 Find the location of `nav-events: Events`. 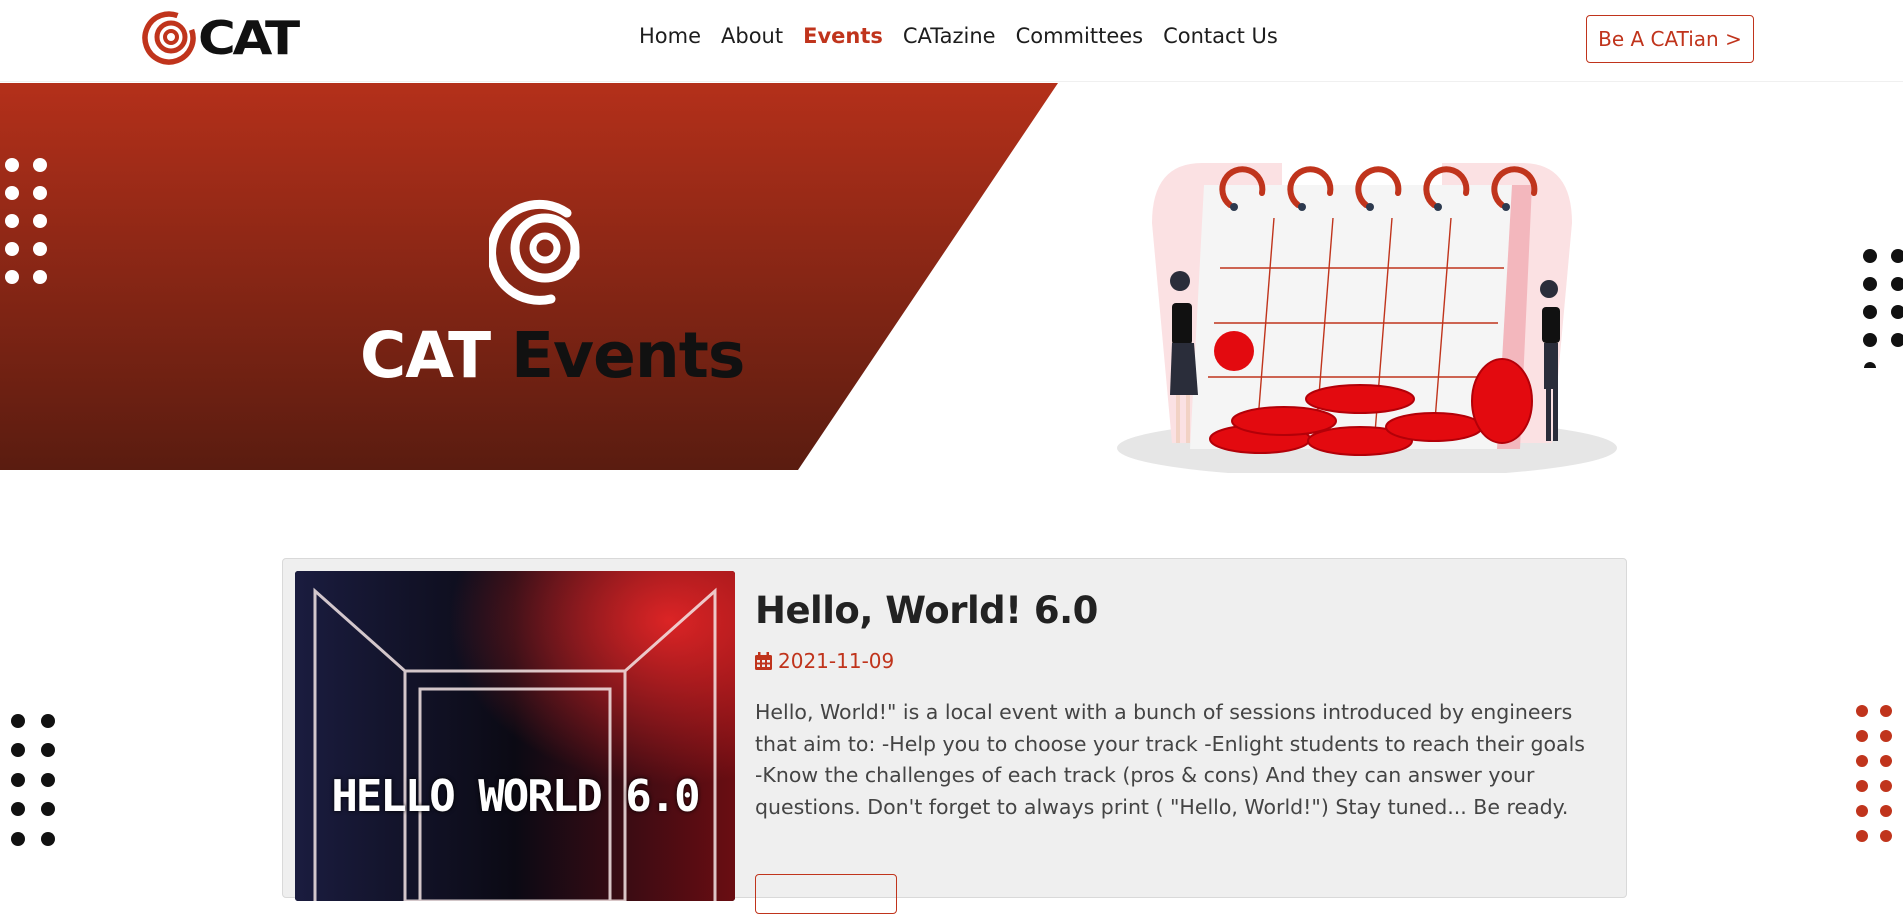

nav-events: Events is located at coordinates (843, 36).